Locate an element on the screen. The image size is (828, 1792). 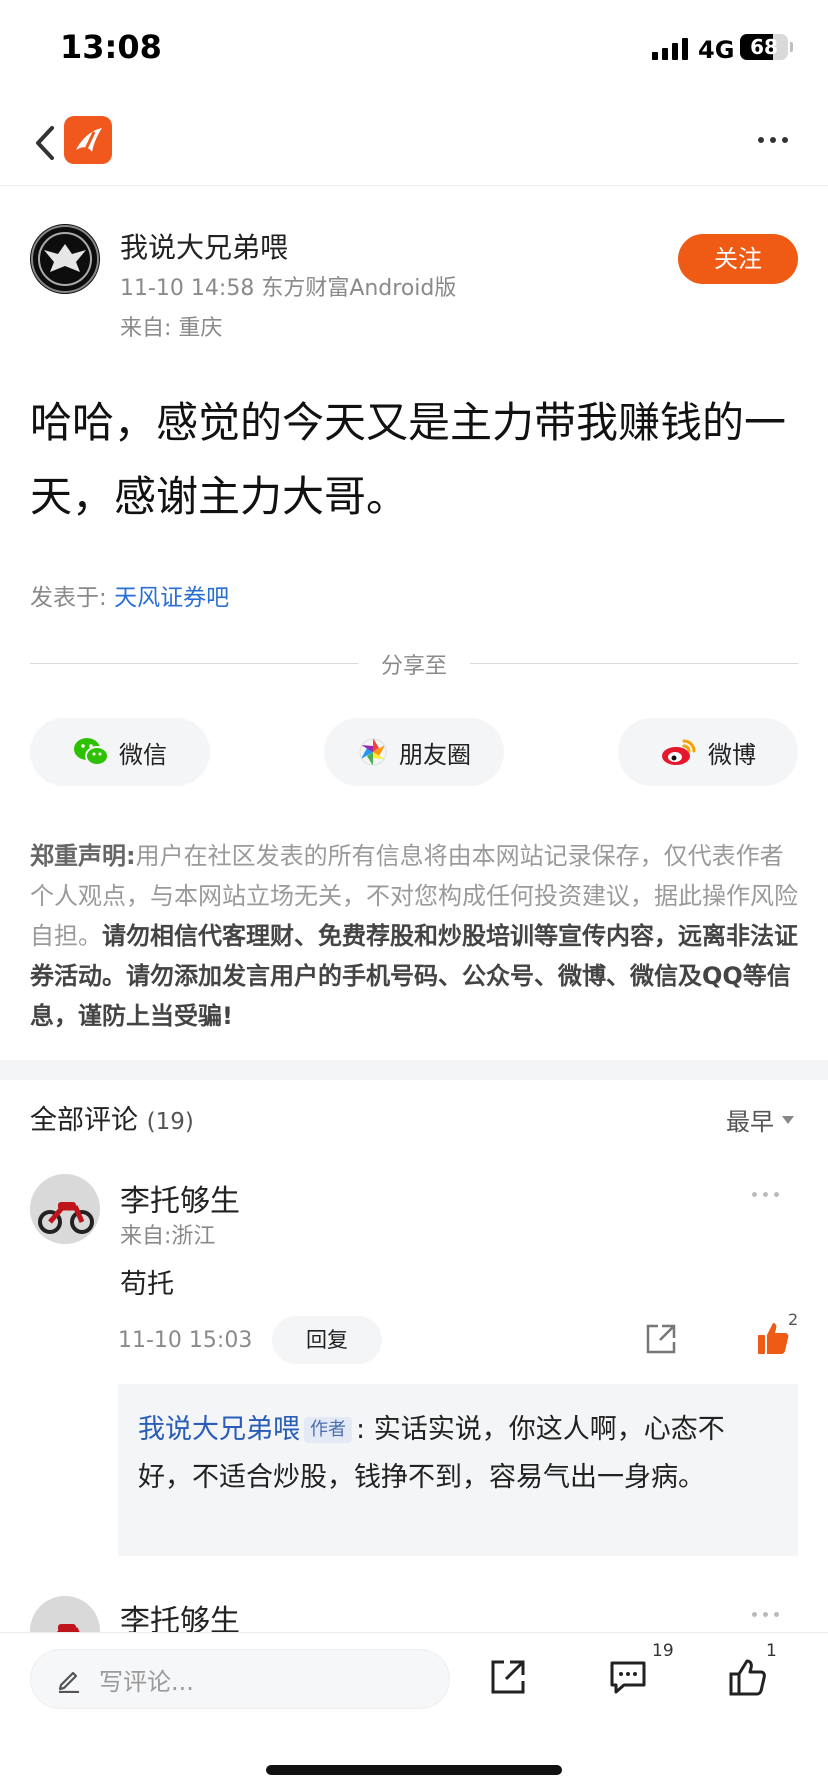
app-logo-icon is located at coordinates (88, 140).